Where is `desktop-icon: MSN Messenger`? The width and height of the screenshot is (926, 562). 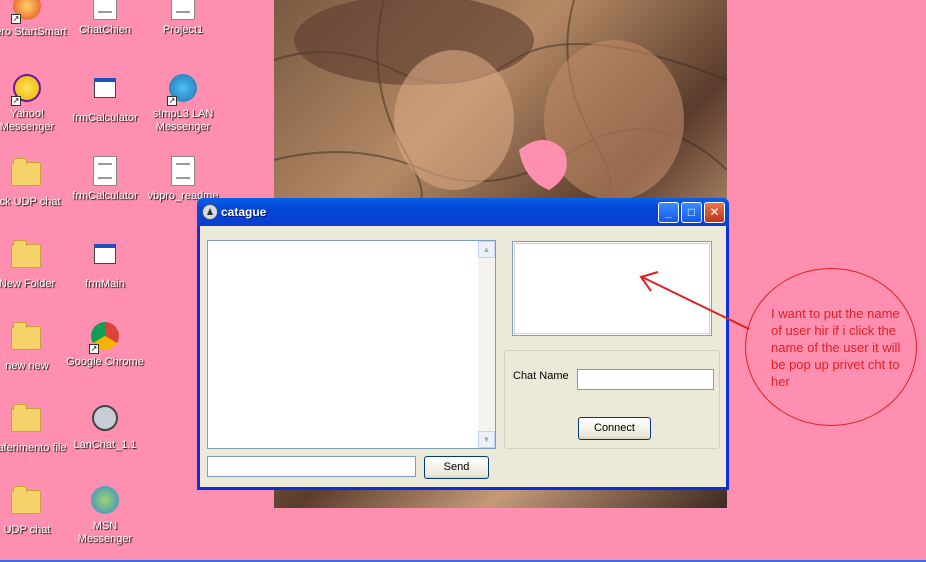 desktop-icon: MSN Messenger is located at coordinates (105, 515).